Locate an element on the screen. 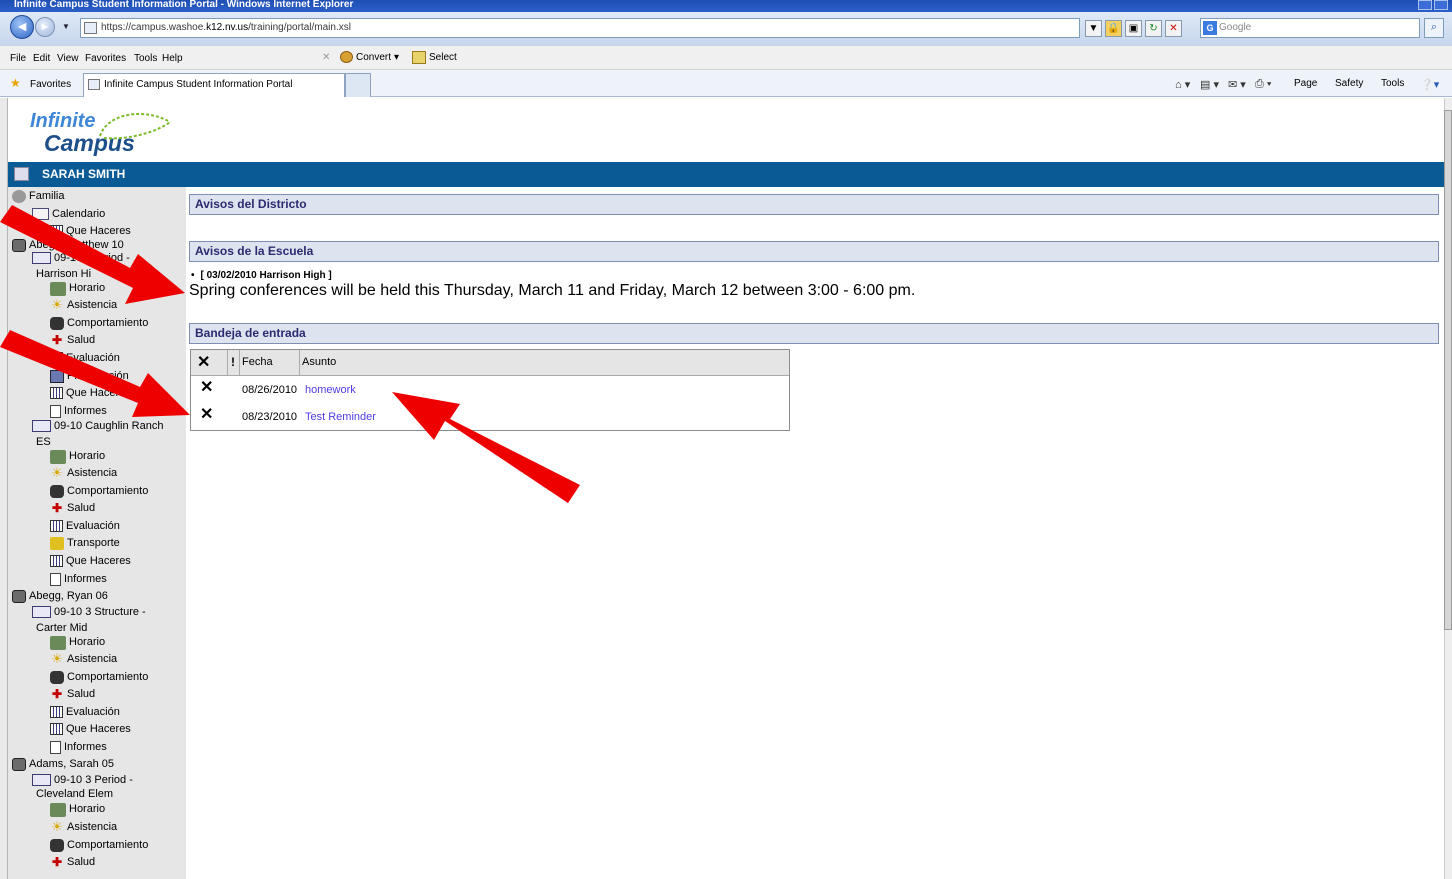  sidebar-item: Familia is located at coordinates (38, 196).